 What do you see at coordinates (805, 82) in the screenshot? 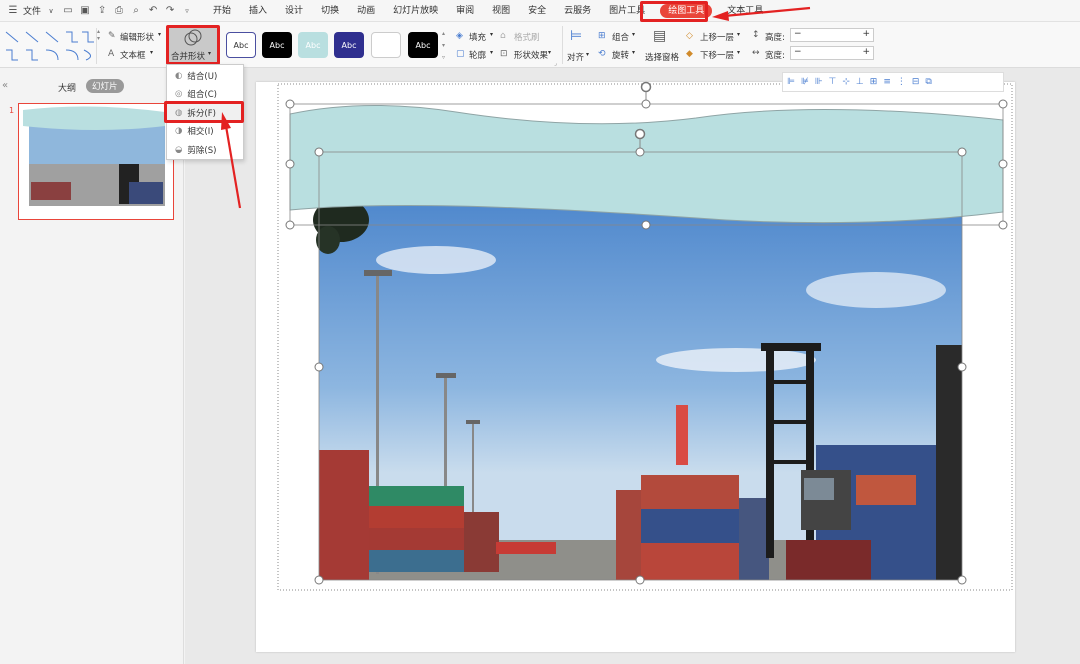
I see `align-center-icon: ⊯` at bounding box center [805, 82].